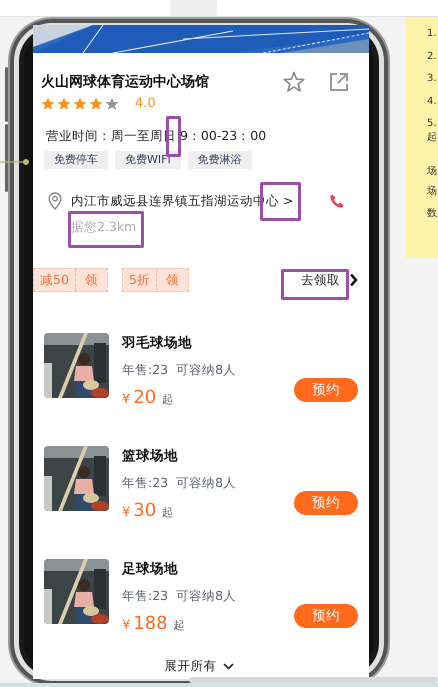  I want to click on rating-value: 4.0, so click(145, 103).